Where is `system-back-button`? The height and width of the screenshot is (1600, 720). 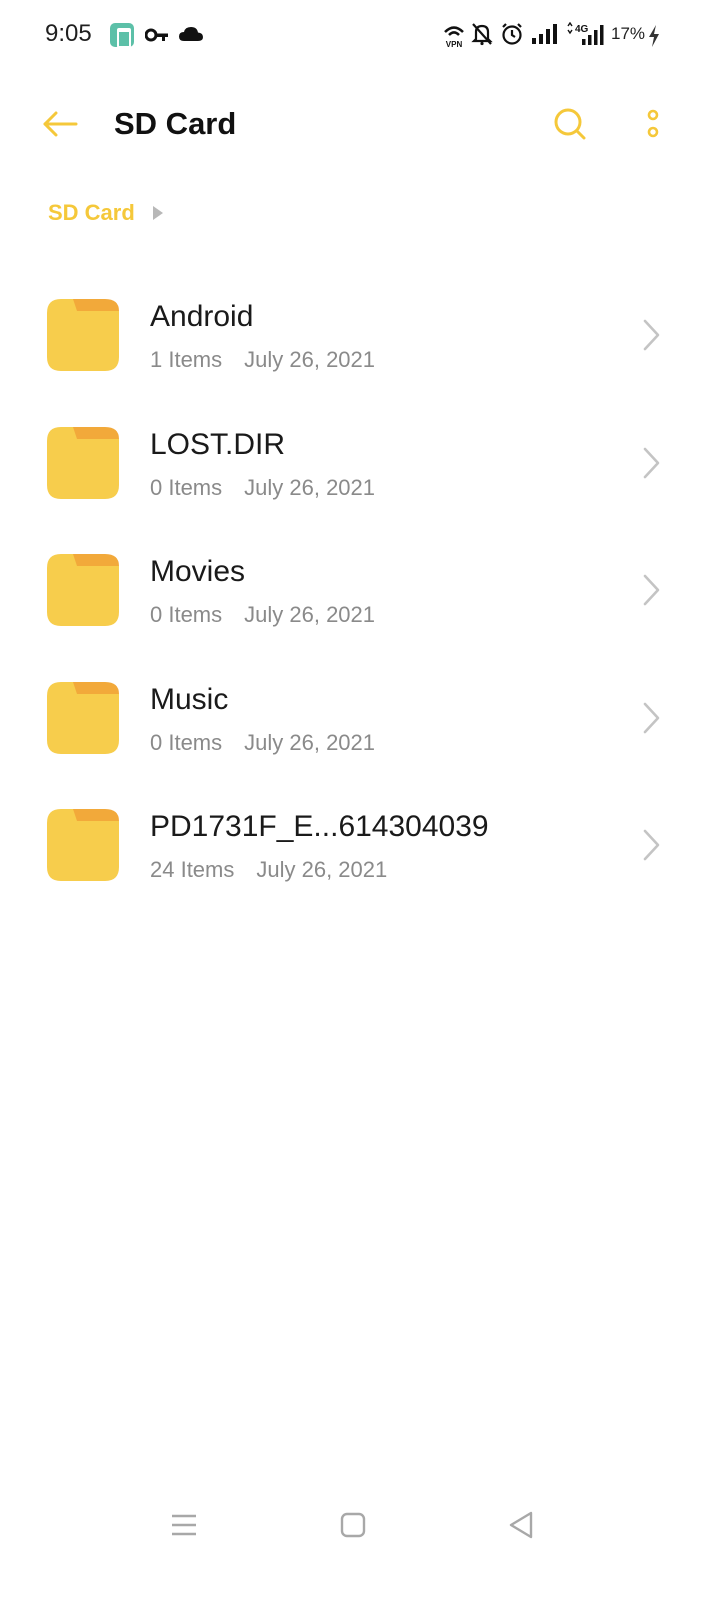 system-back-button is located at coordinates (521, 1525).